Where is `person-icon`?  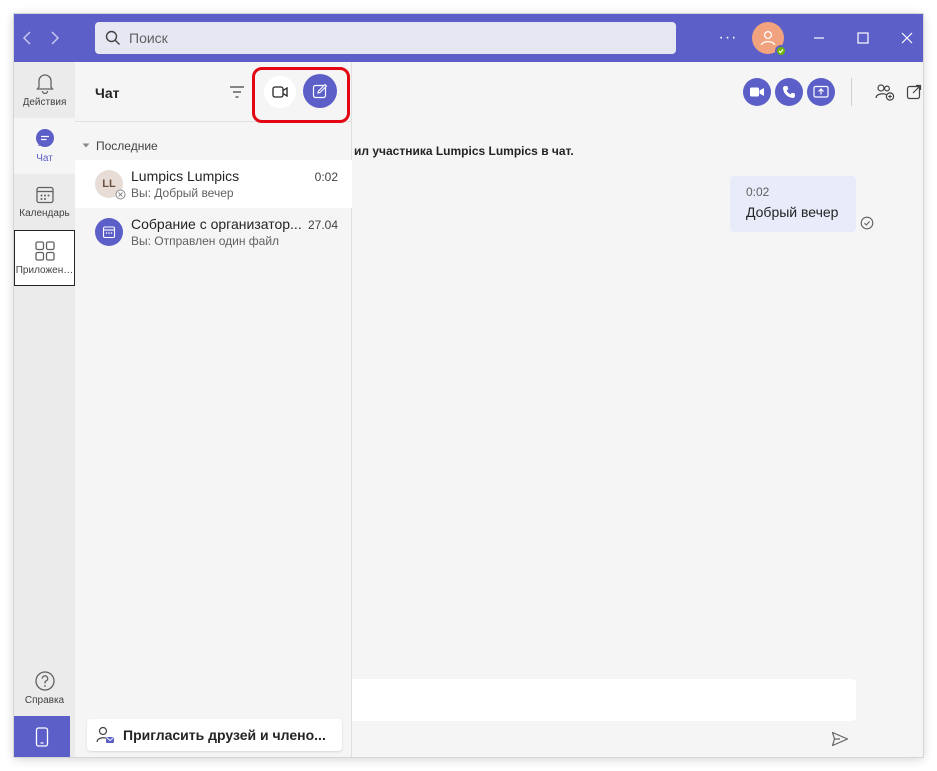
person-icon is located at coordinates (768, 38).